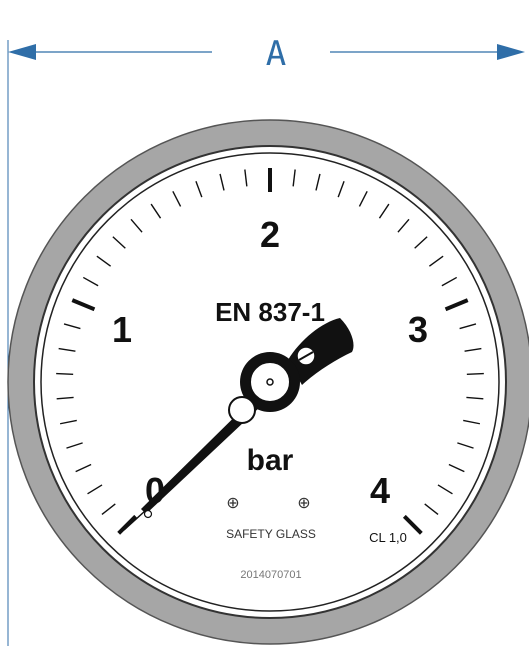 This screenshot has width=529, height=646. What do you see at coordinates (380, 490) in the screenshot?
I see `scale-label-4: 4` at bounding box center [380, 490].